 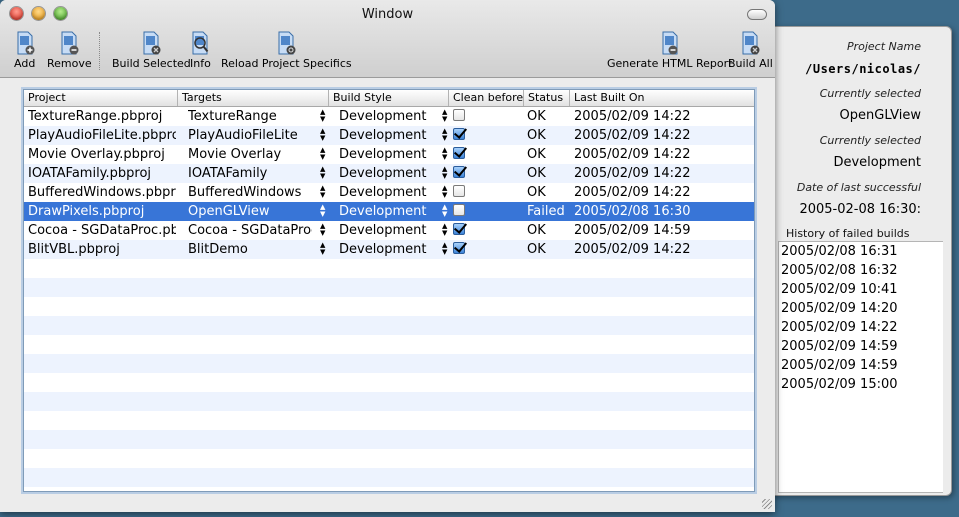 I want to click on column-header-targets: Targets, so click(x=253, y=98).